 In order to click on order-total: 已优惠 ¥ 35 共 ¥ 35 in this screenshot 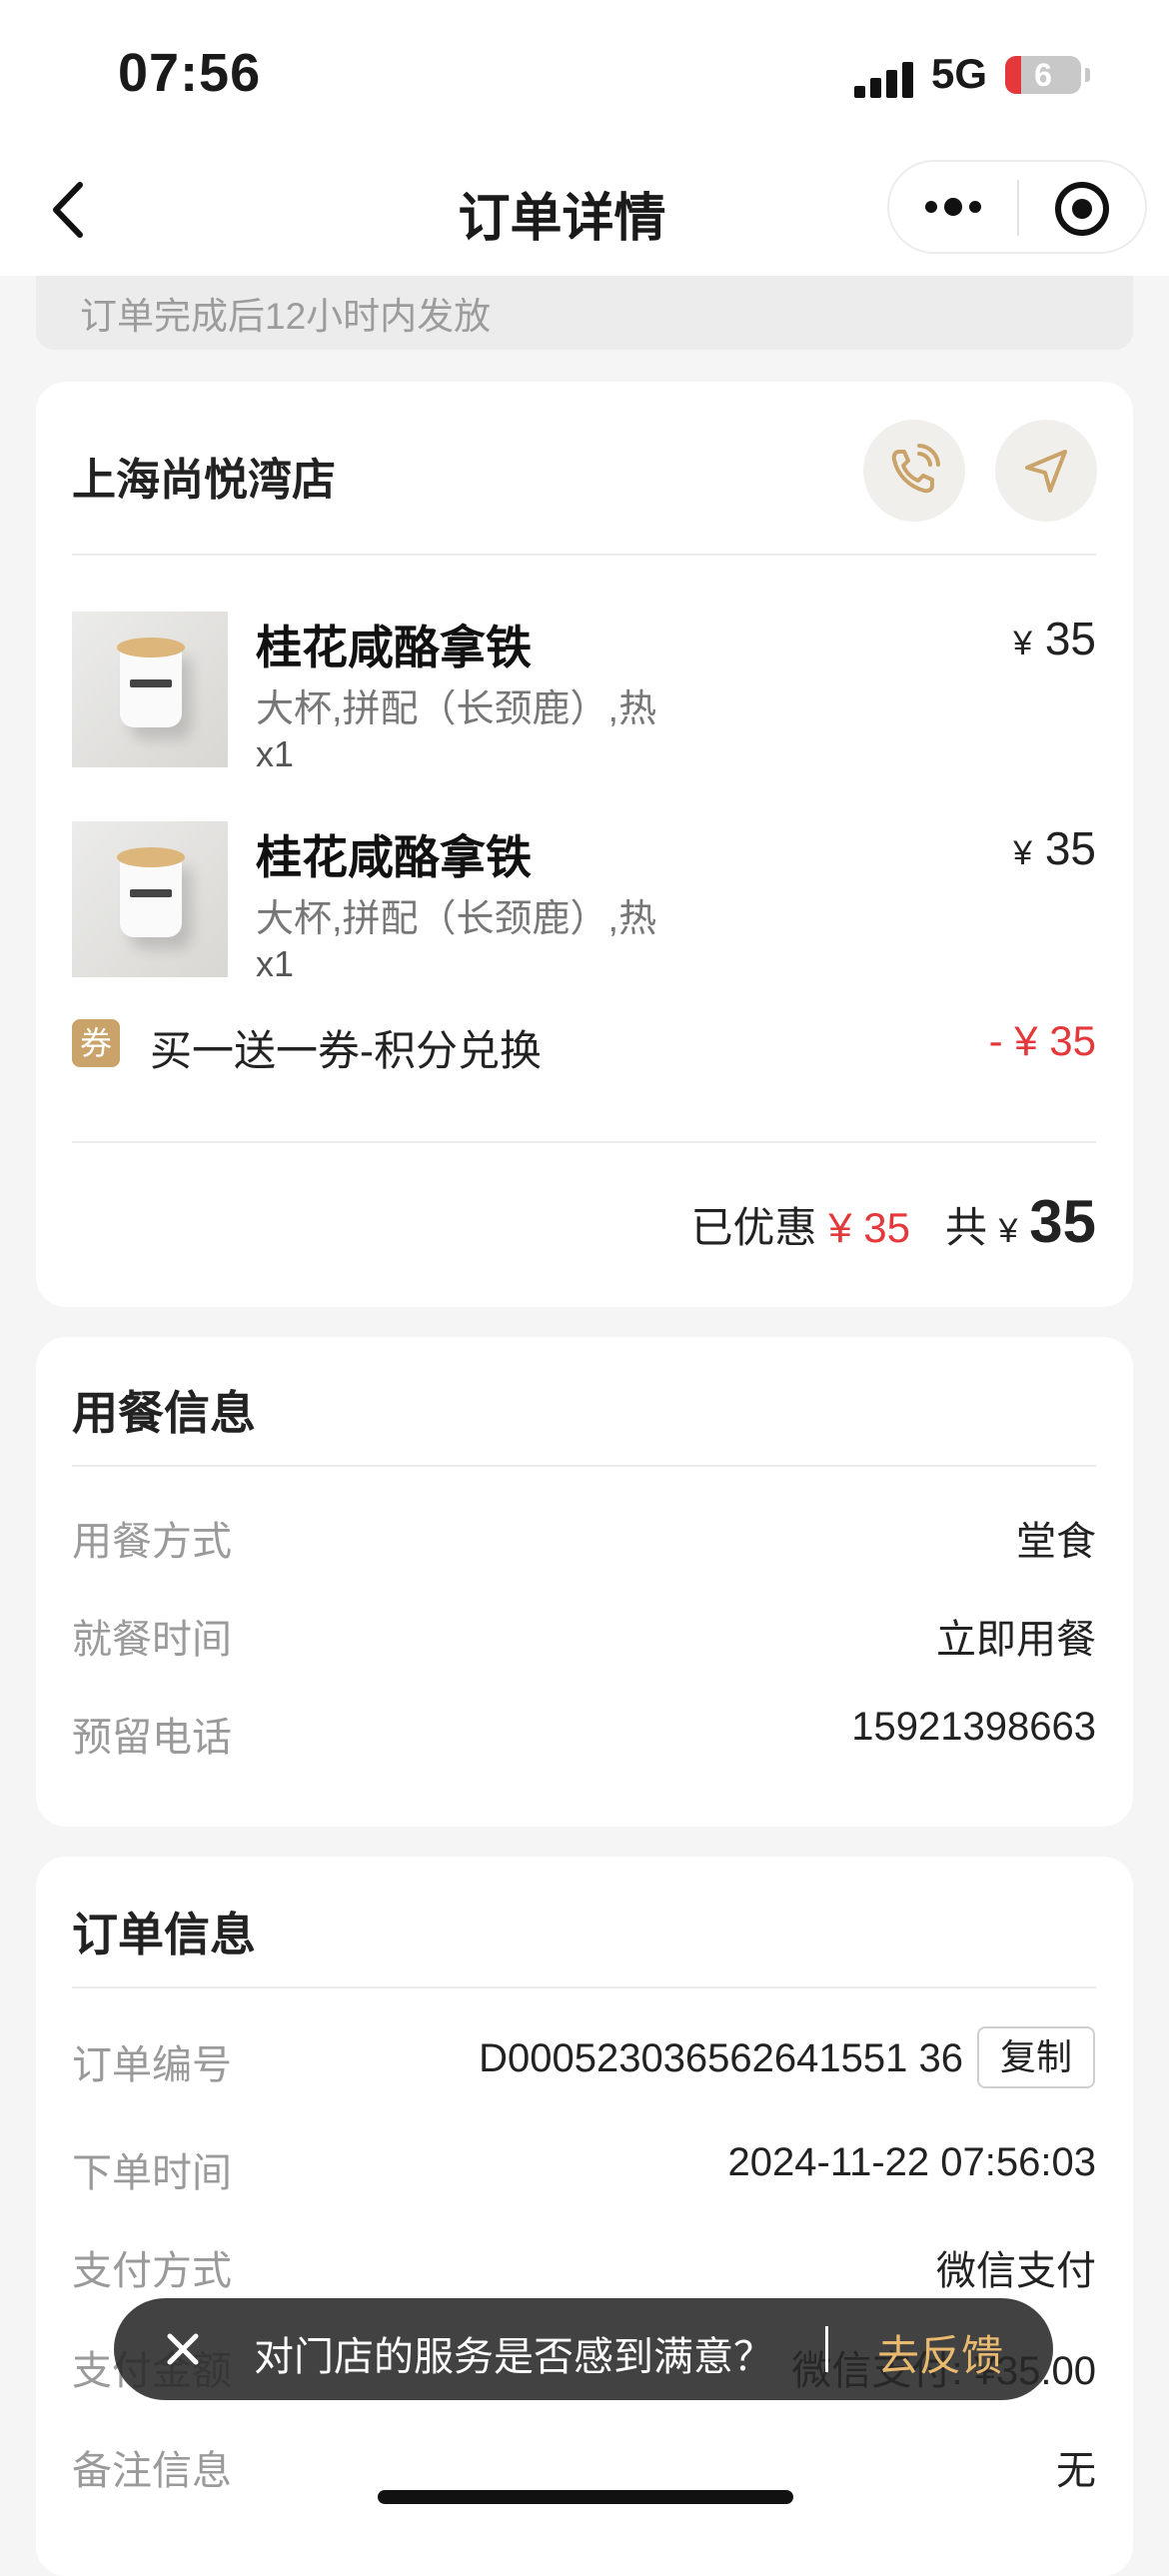, I will do `click(894, 1221)`.